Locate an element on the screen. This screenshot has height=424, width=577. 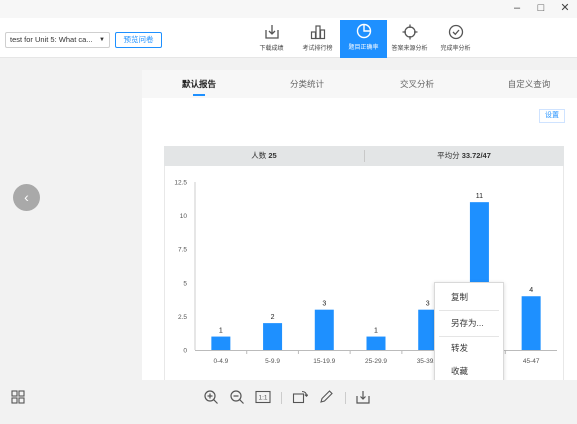
previous-button: ‹ is located at coordinates (26, 197).